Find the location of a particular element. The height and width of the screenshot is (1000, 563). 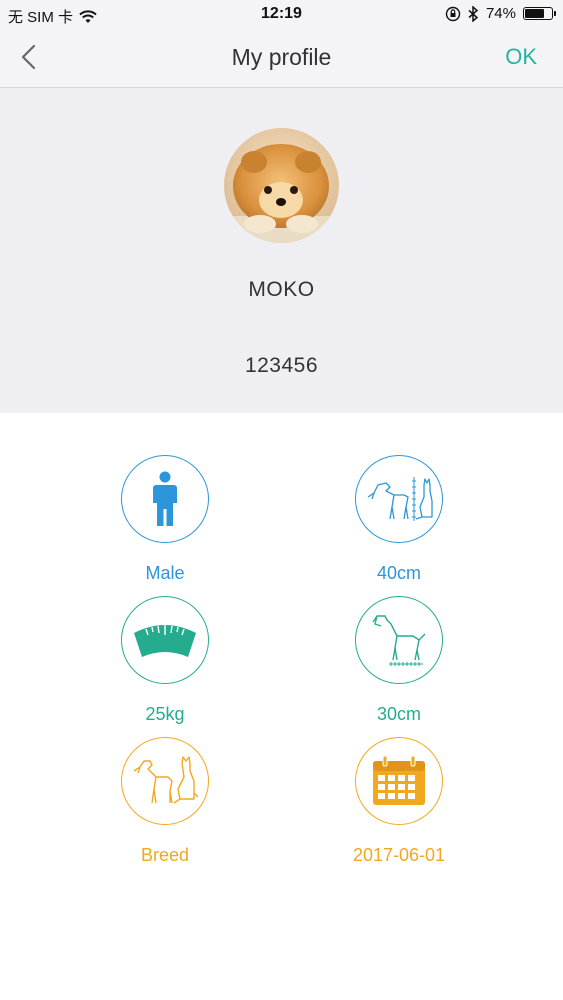

male-person-icon is located at coordinates (165, 498).